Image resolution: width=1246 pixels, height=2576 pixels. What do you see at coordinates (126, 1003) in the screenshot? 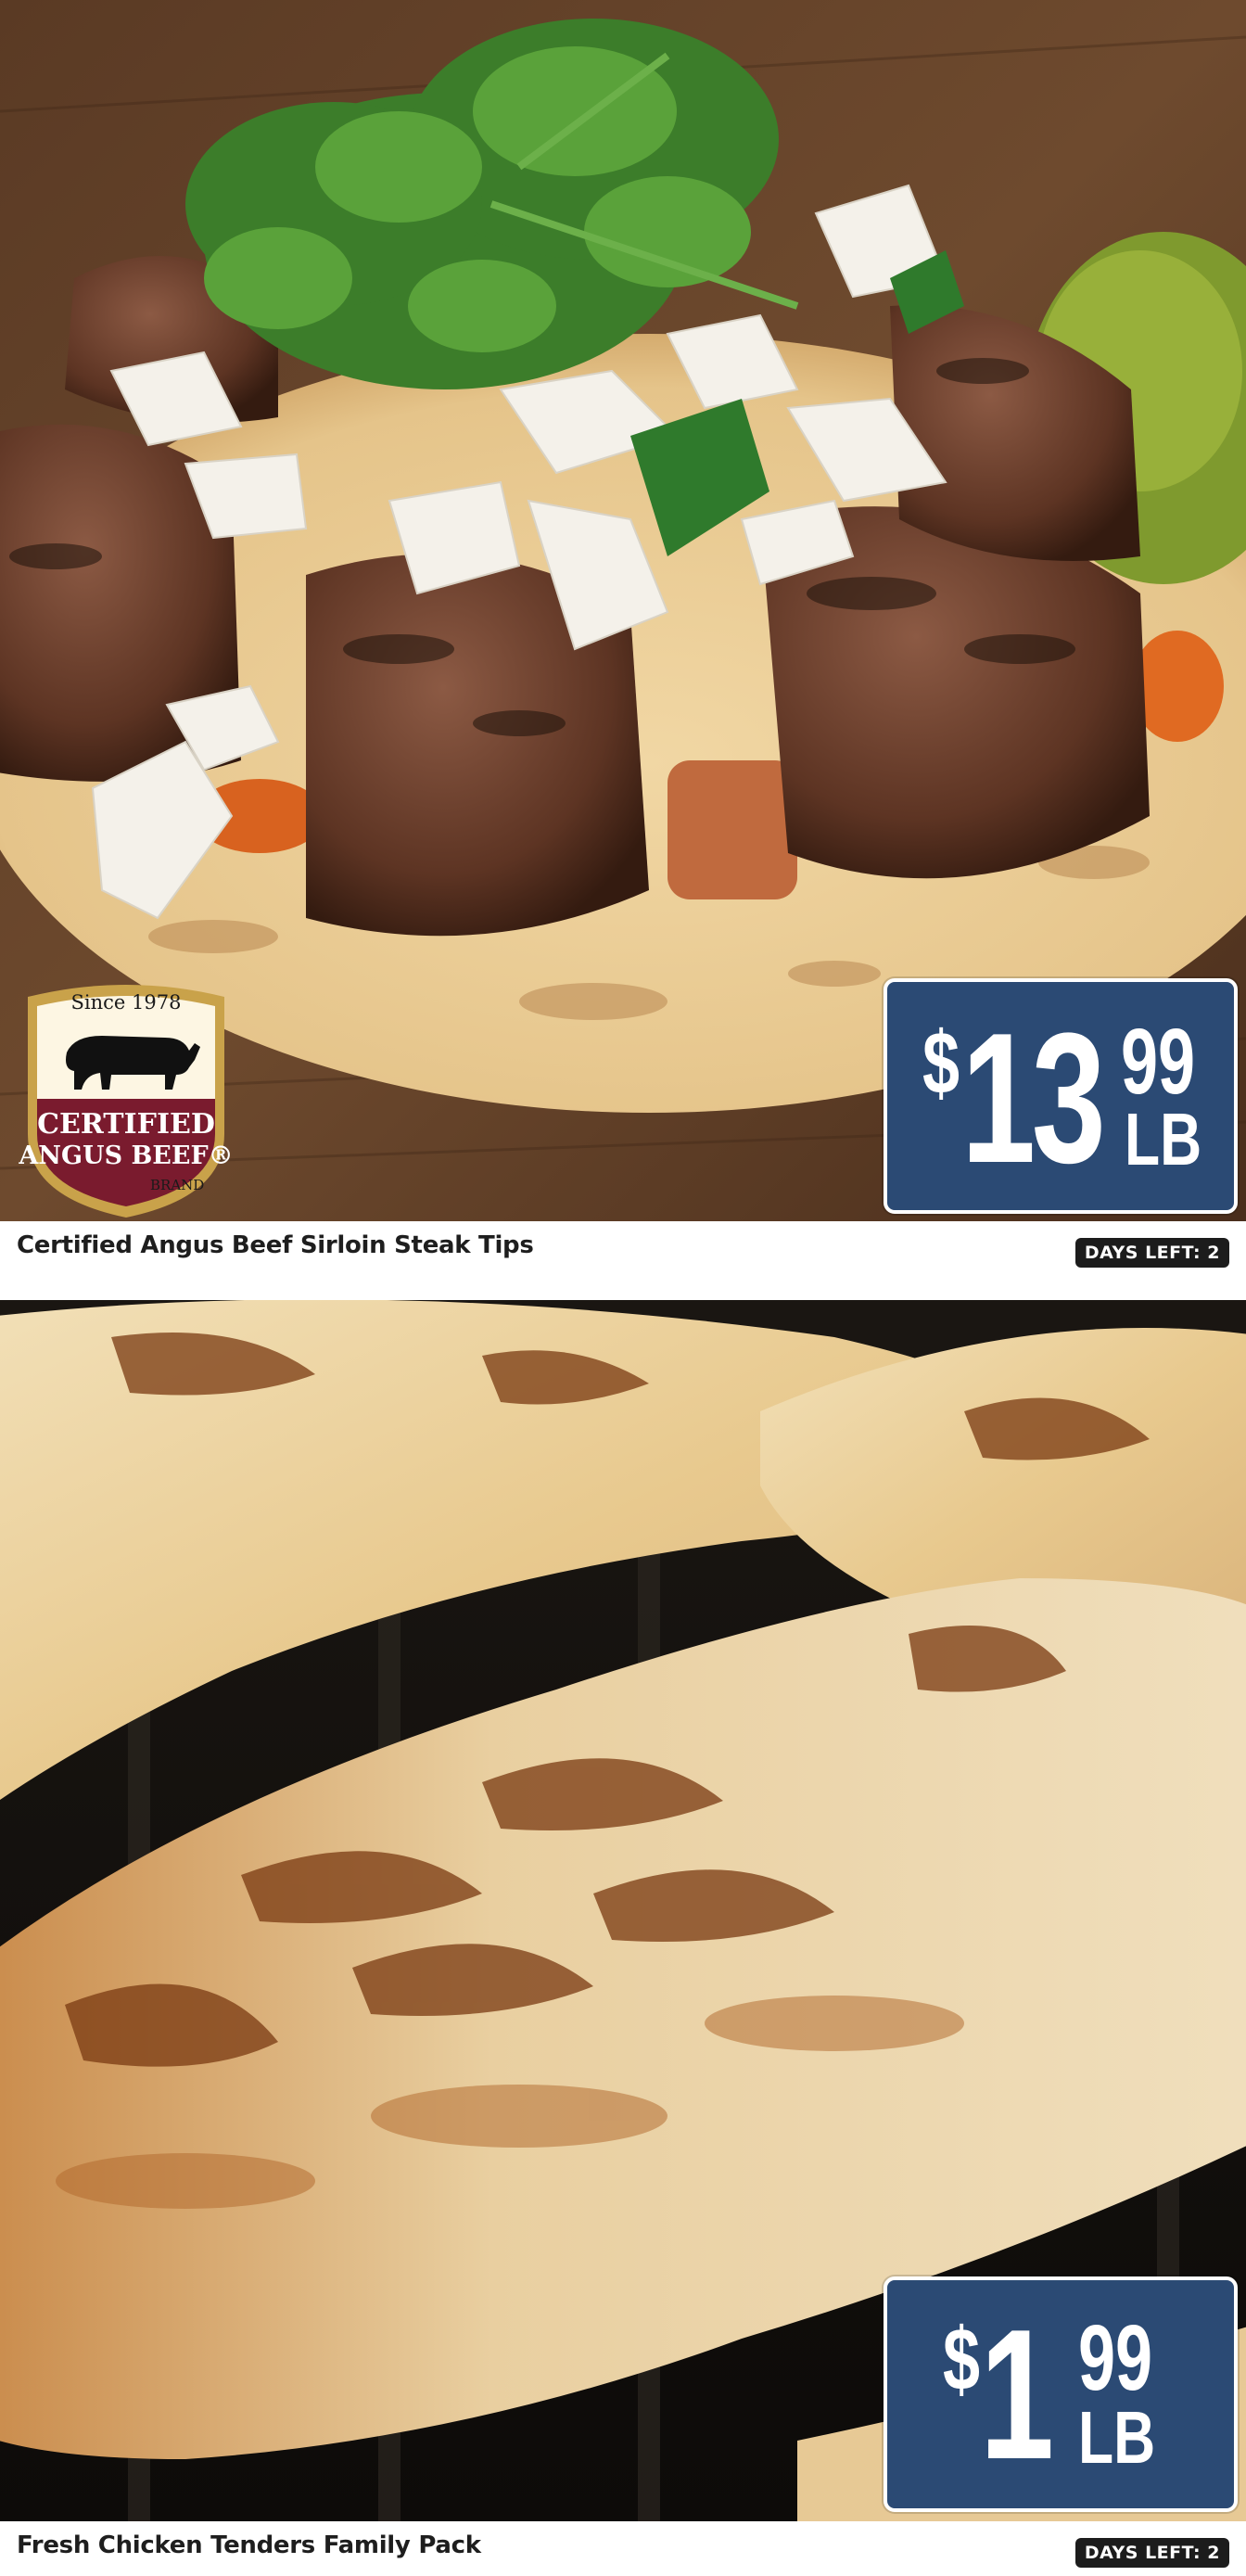
I see `logo-since-text: Since 1978` at bounding box center [126, 1003].